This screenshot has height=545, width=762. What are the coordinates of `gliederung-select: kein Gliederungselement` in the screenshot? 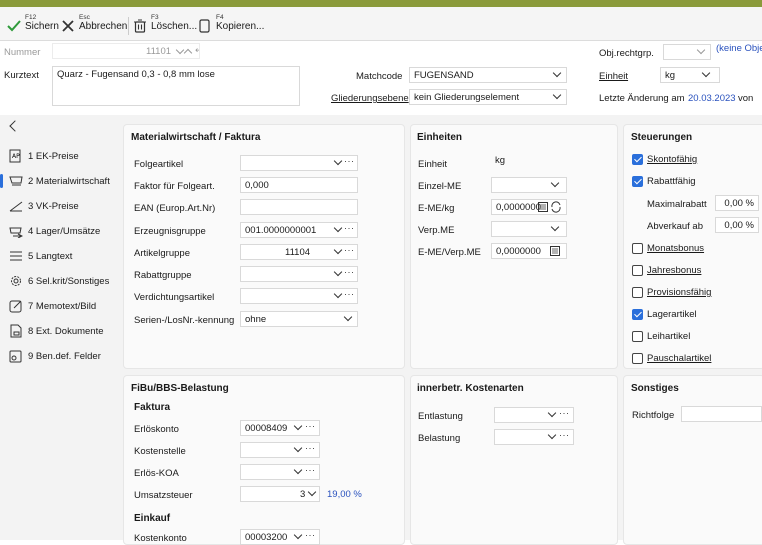 It's located at (488, 97).